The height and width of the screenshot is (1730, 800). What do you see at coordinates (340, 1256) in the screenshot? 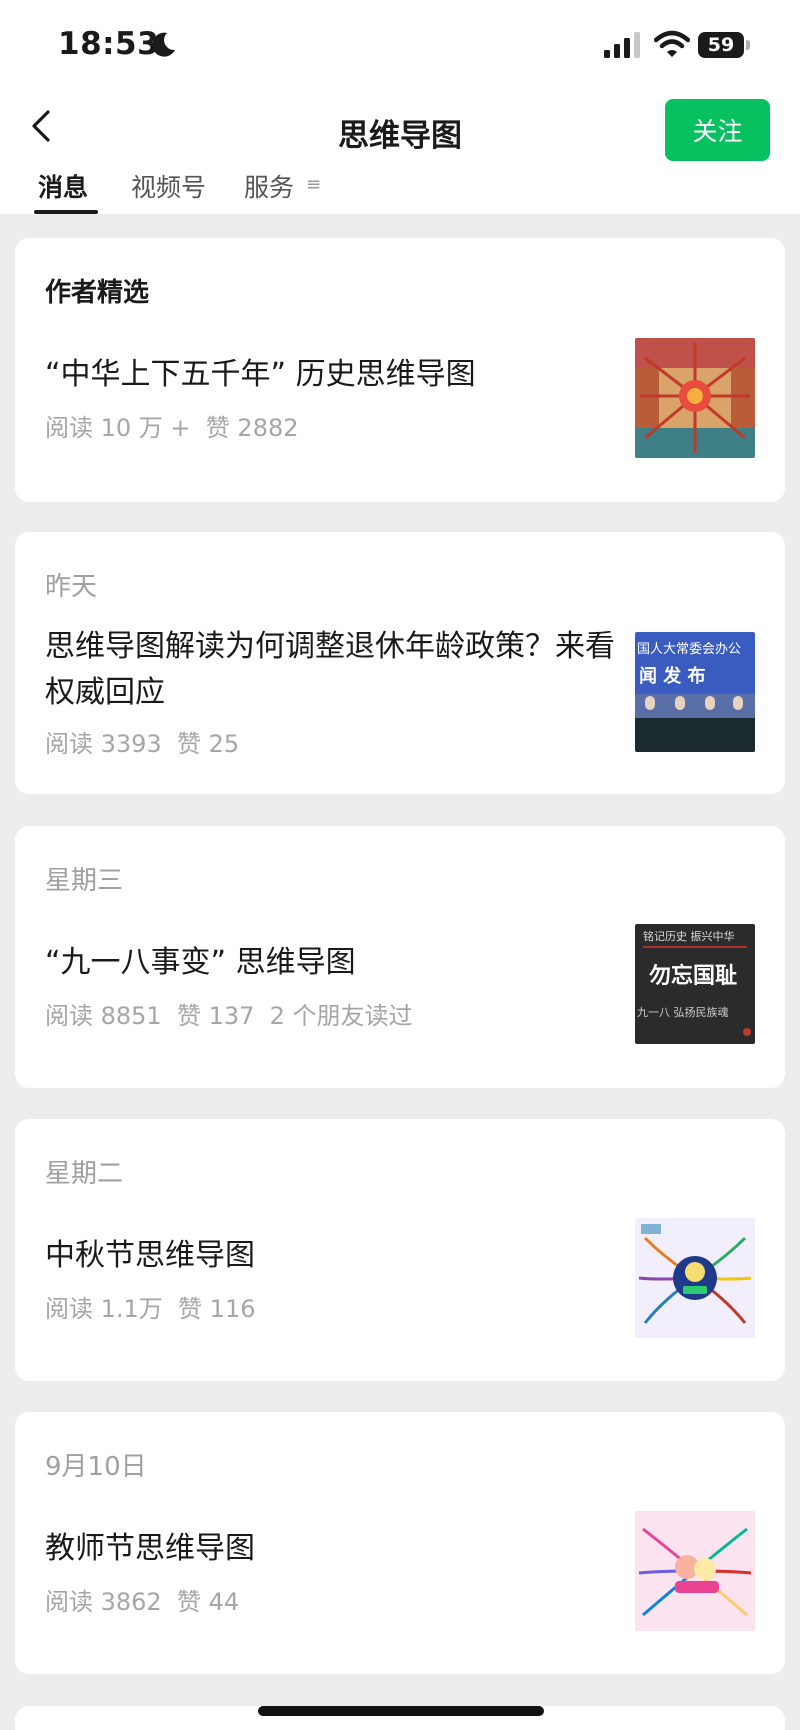
I see `article-title: 中秋节思维导图` at bounding box center [340, 1256].